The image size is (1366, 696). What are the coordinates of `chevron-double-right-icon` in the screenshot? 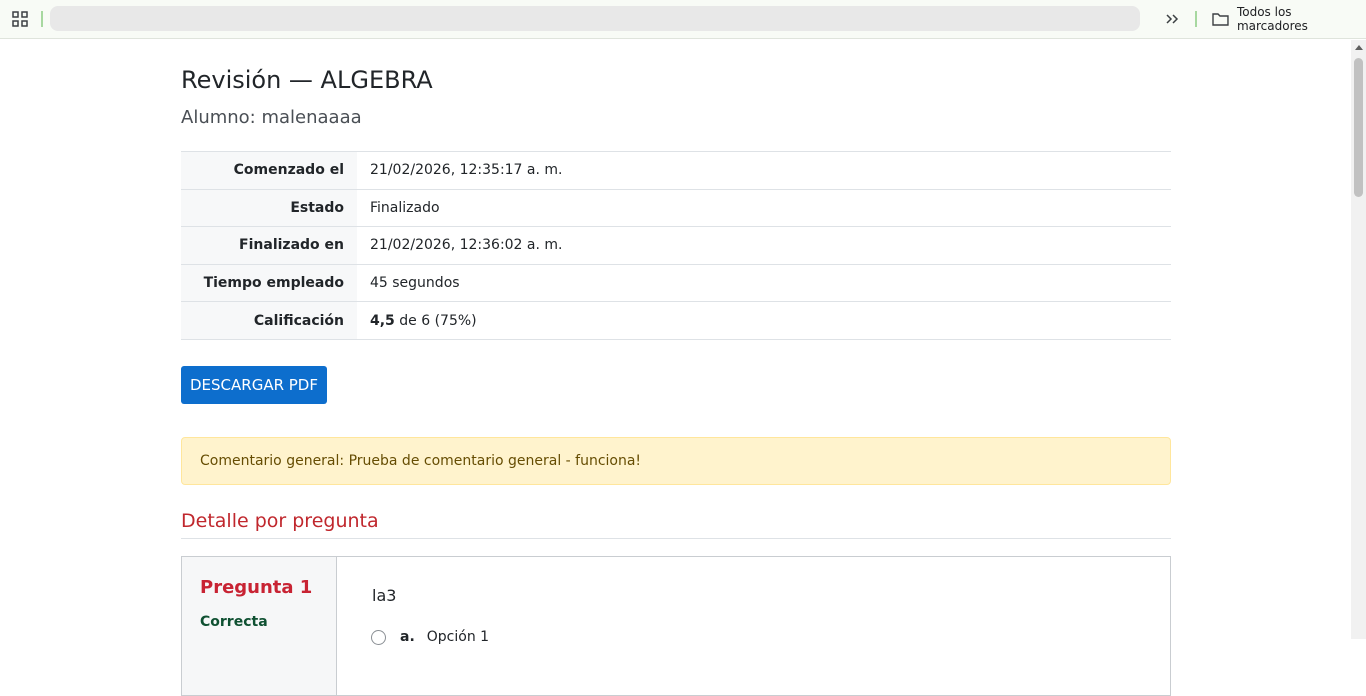 It's located at (1173, 19).